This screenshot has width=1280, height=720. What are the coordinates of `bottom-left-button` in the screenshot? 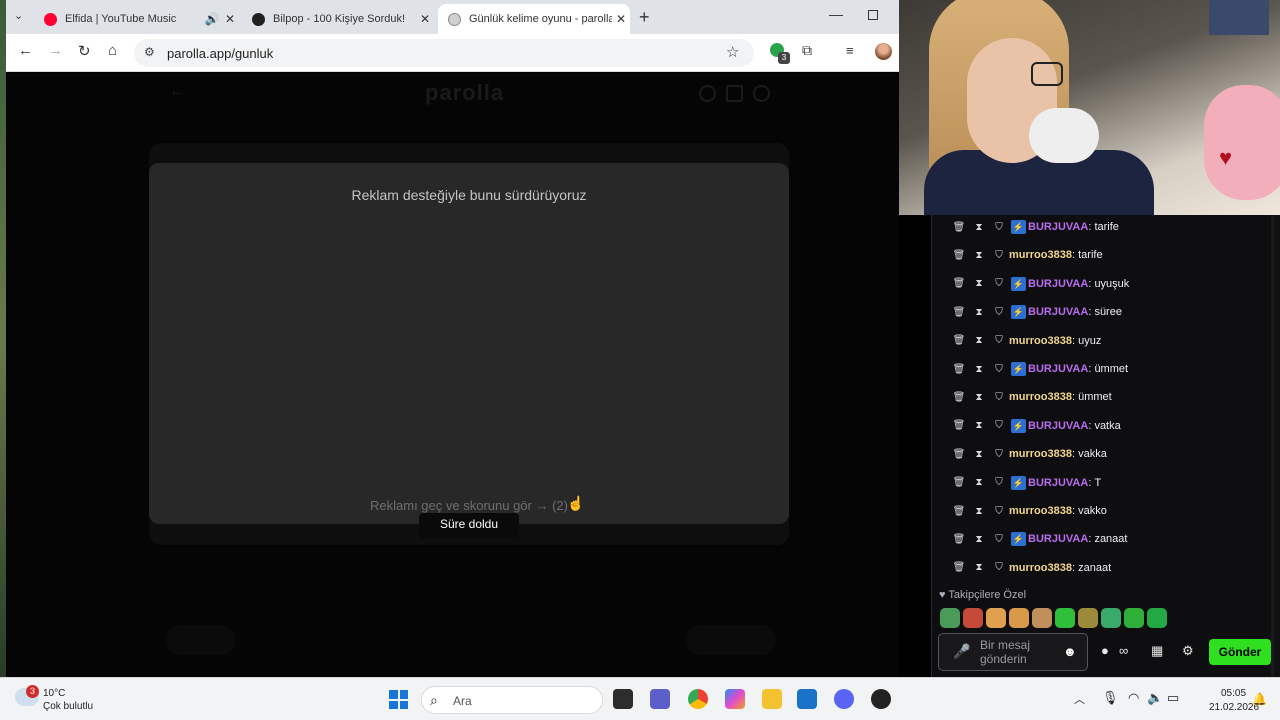 It's located at (201, 640).